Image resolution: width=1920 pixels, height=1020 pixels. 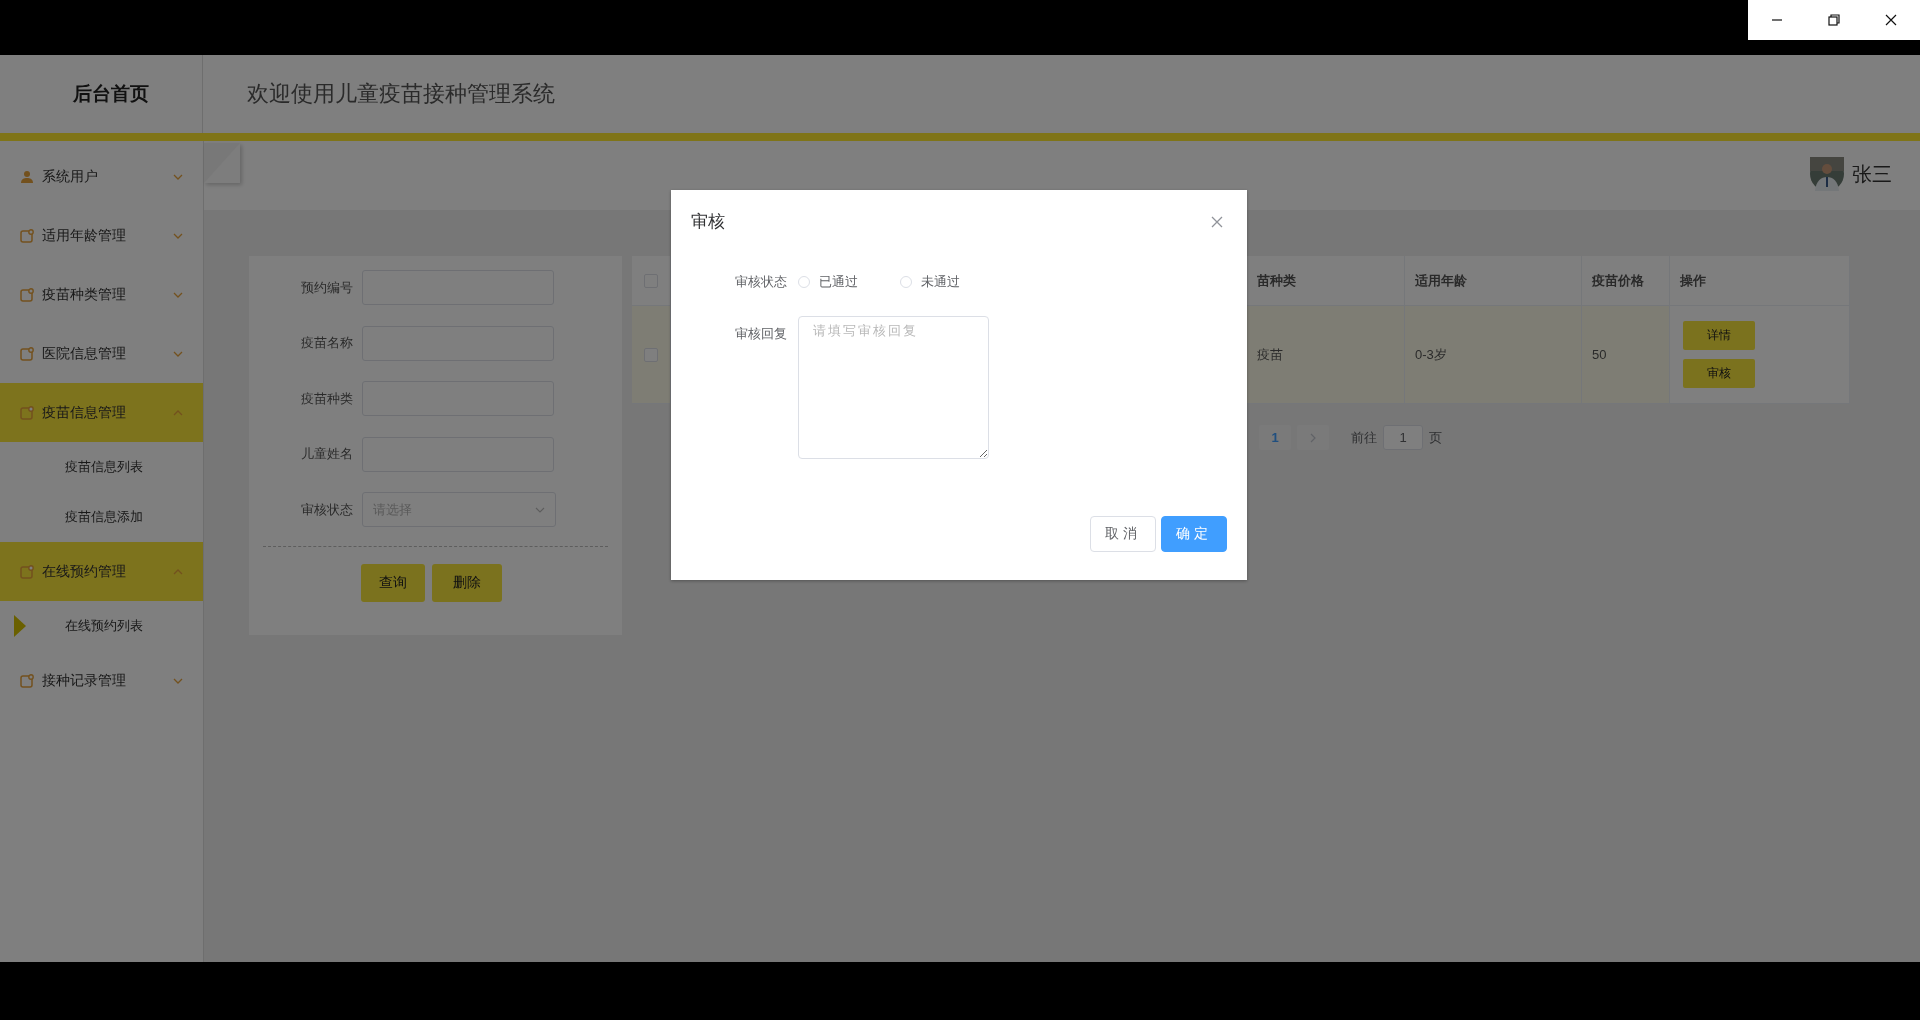 What do you see at coordinates (1276, 280) in the screenshot?
I see `column-header: 苗种类` at bounding box center [1276, 280].